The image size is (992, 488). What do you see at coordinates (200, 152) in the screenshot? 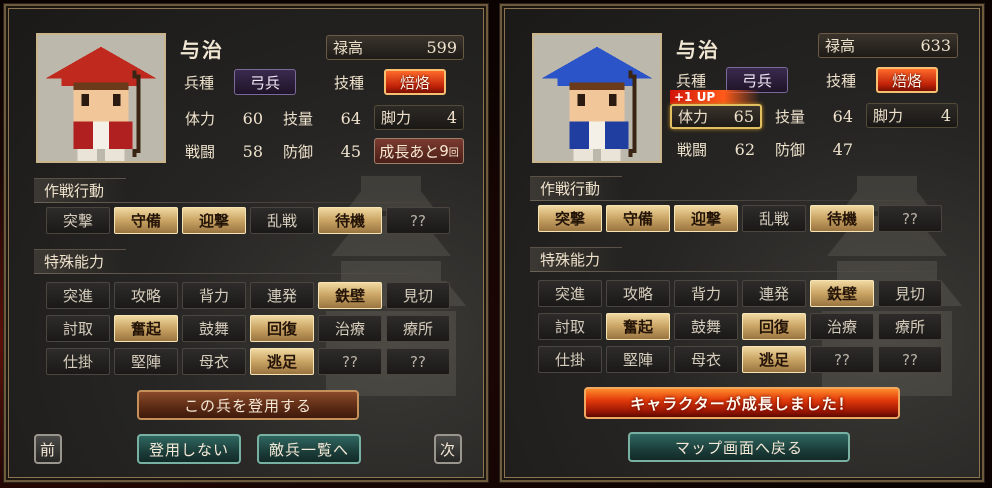
I see `combat-label: 戦闘` at bounding box center [200, 152].